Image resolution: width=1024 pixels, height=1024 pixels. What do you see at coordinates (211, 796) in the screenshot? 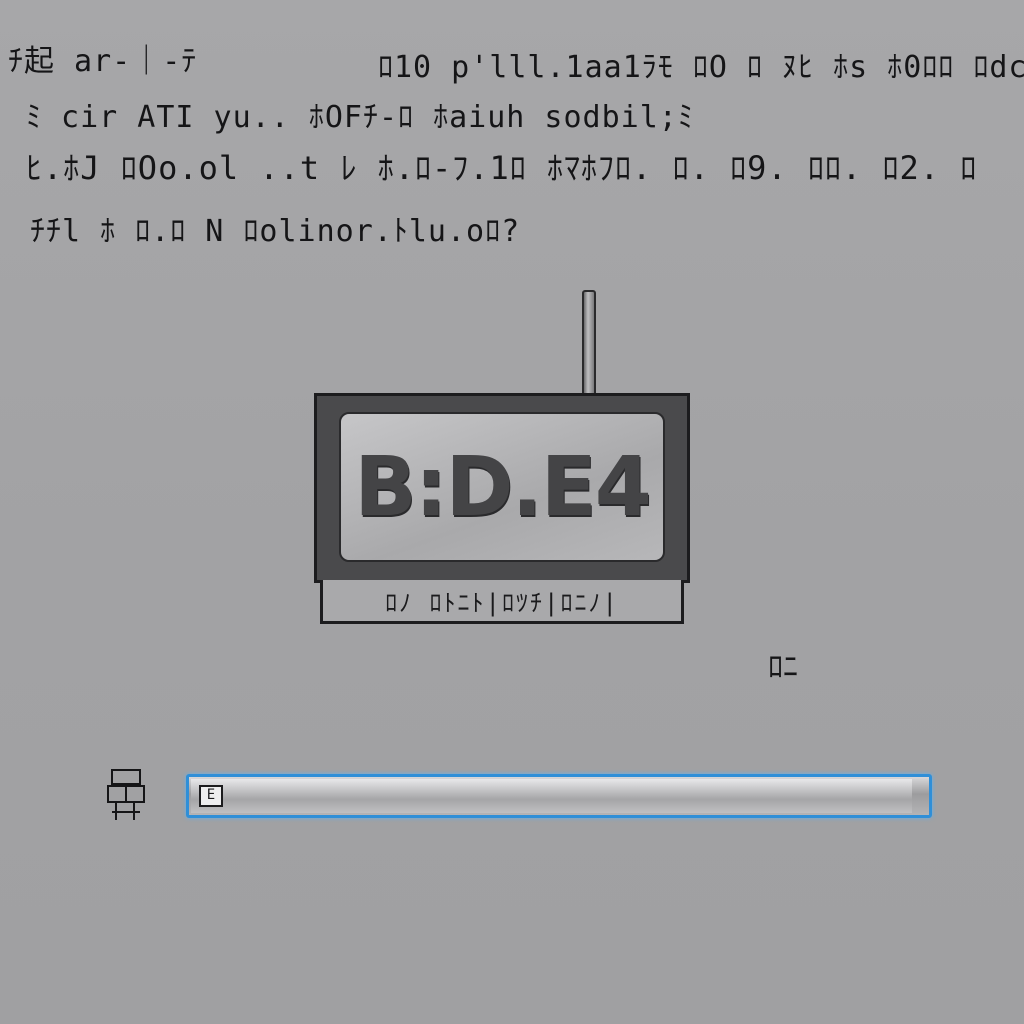
I see `field-badge: E` at bounding box center [211, 796].